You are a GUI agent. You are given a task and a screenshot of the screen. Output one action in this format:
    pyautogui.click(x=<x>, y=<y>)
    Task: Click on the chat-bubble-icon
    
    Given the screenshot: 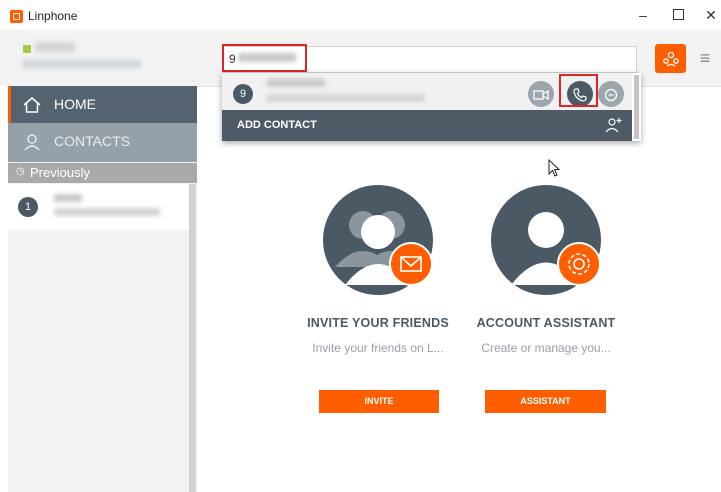 What is the action you would take?
    pyautogui.click(x=611, y=94)
    